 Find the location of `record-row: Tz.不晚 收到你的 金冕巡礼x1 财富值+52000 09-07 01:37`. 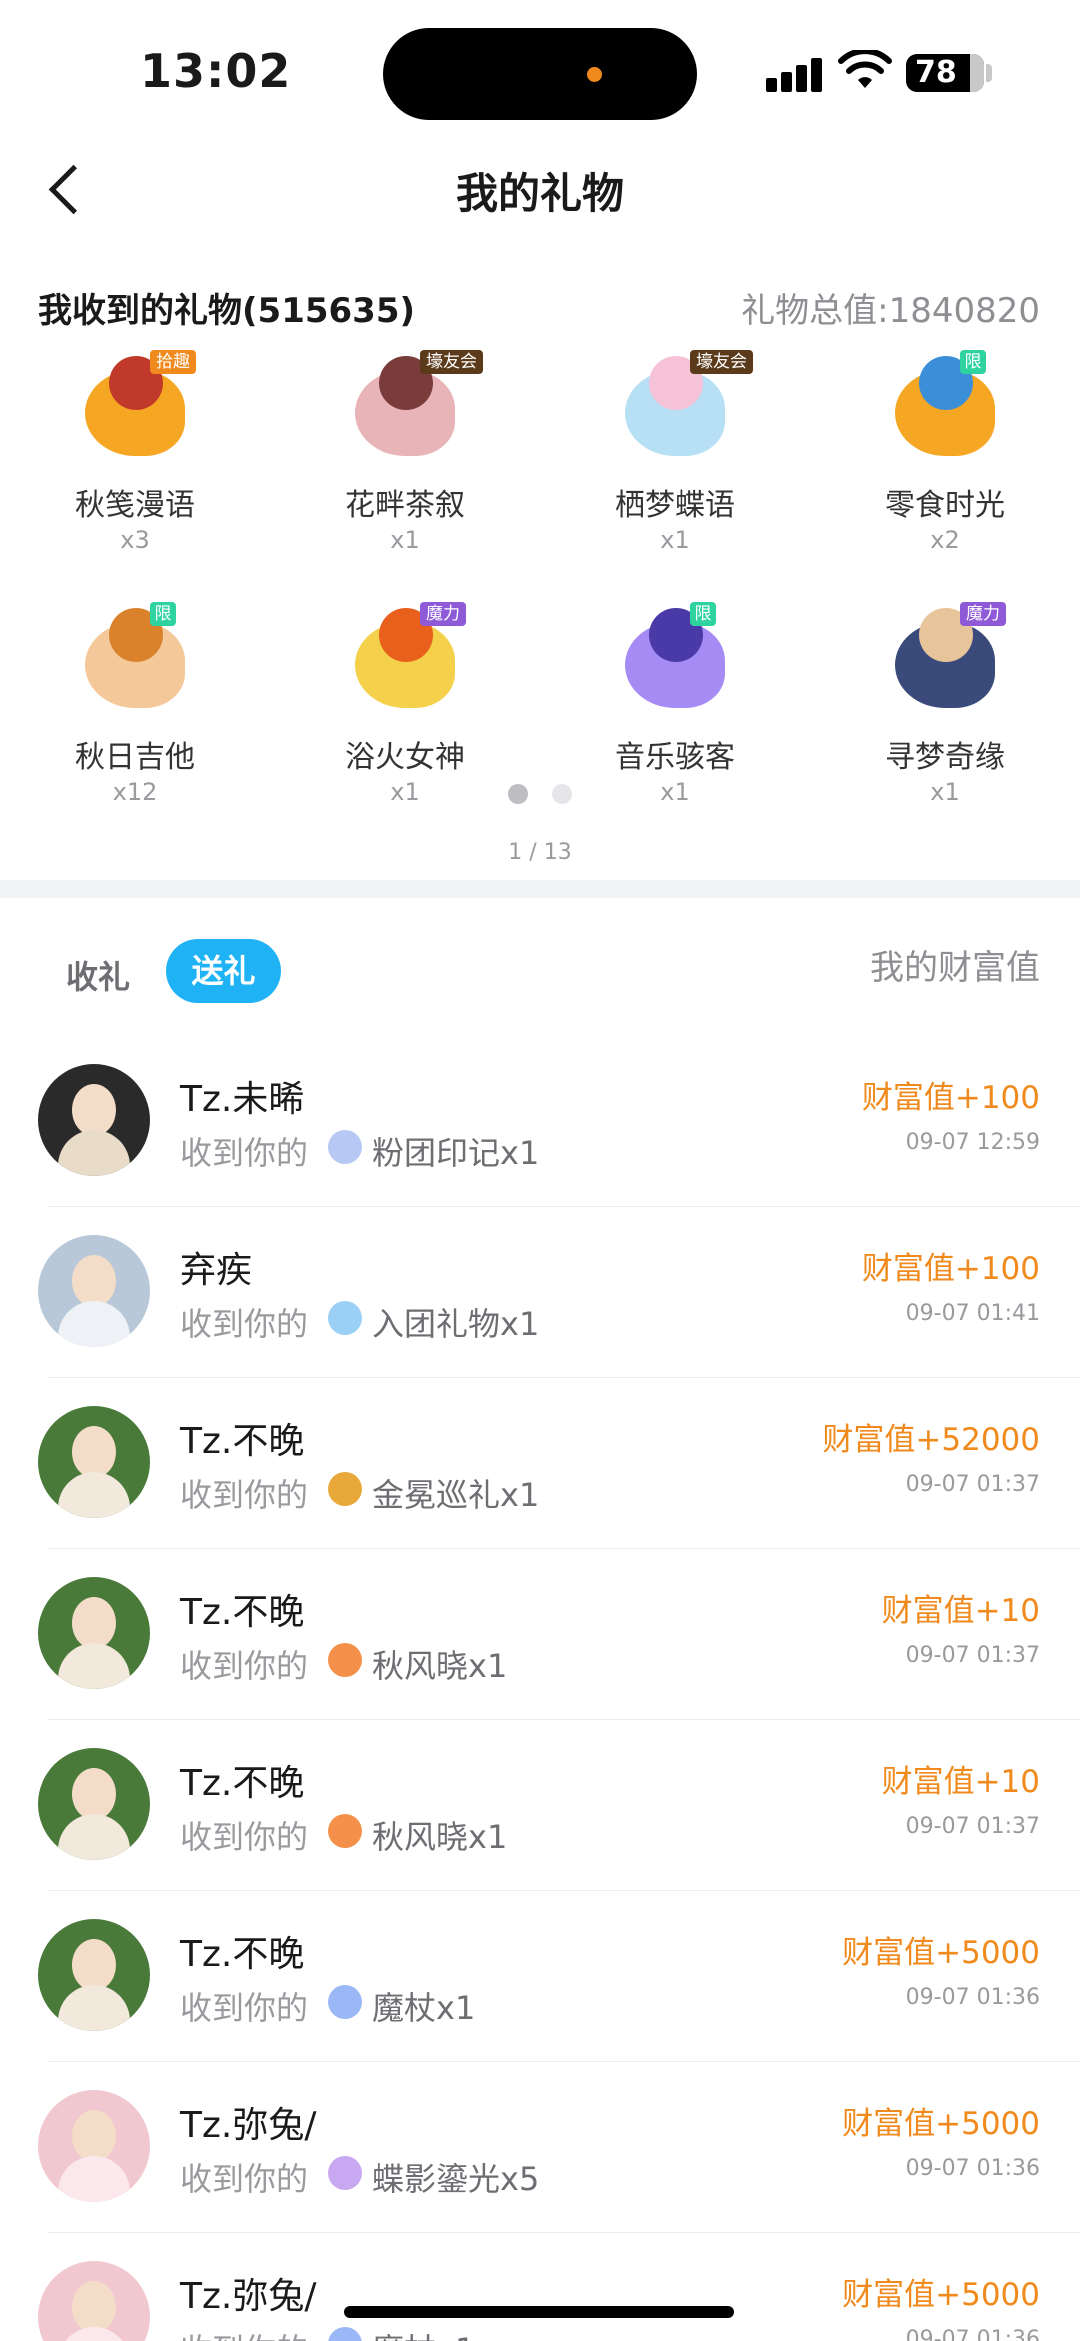

record-row: Tz.不晚 收到你的 金冕巡礼x1 财富值+52000 09-07 01:37 is located at coordinates (540, 1463).